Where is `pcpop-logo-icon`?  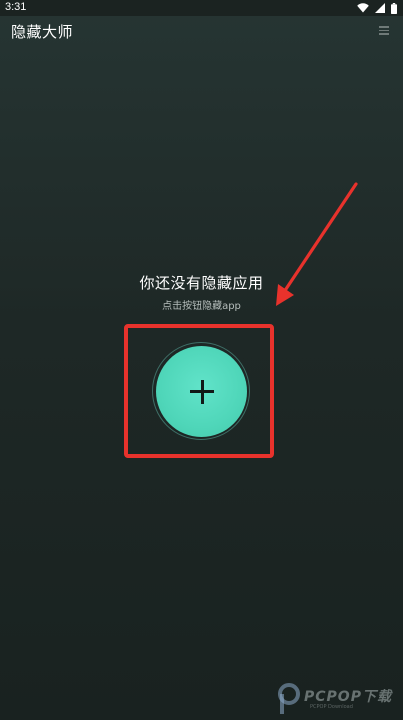
pcpop-logo-icon is located at coordinates (289, 698).